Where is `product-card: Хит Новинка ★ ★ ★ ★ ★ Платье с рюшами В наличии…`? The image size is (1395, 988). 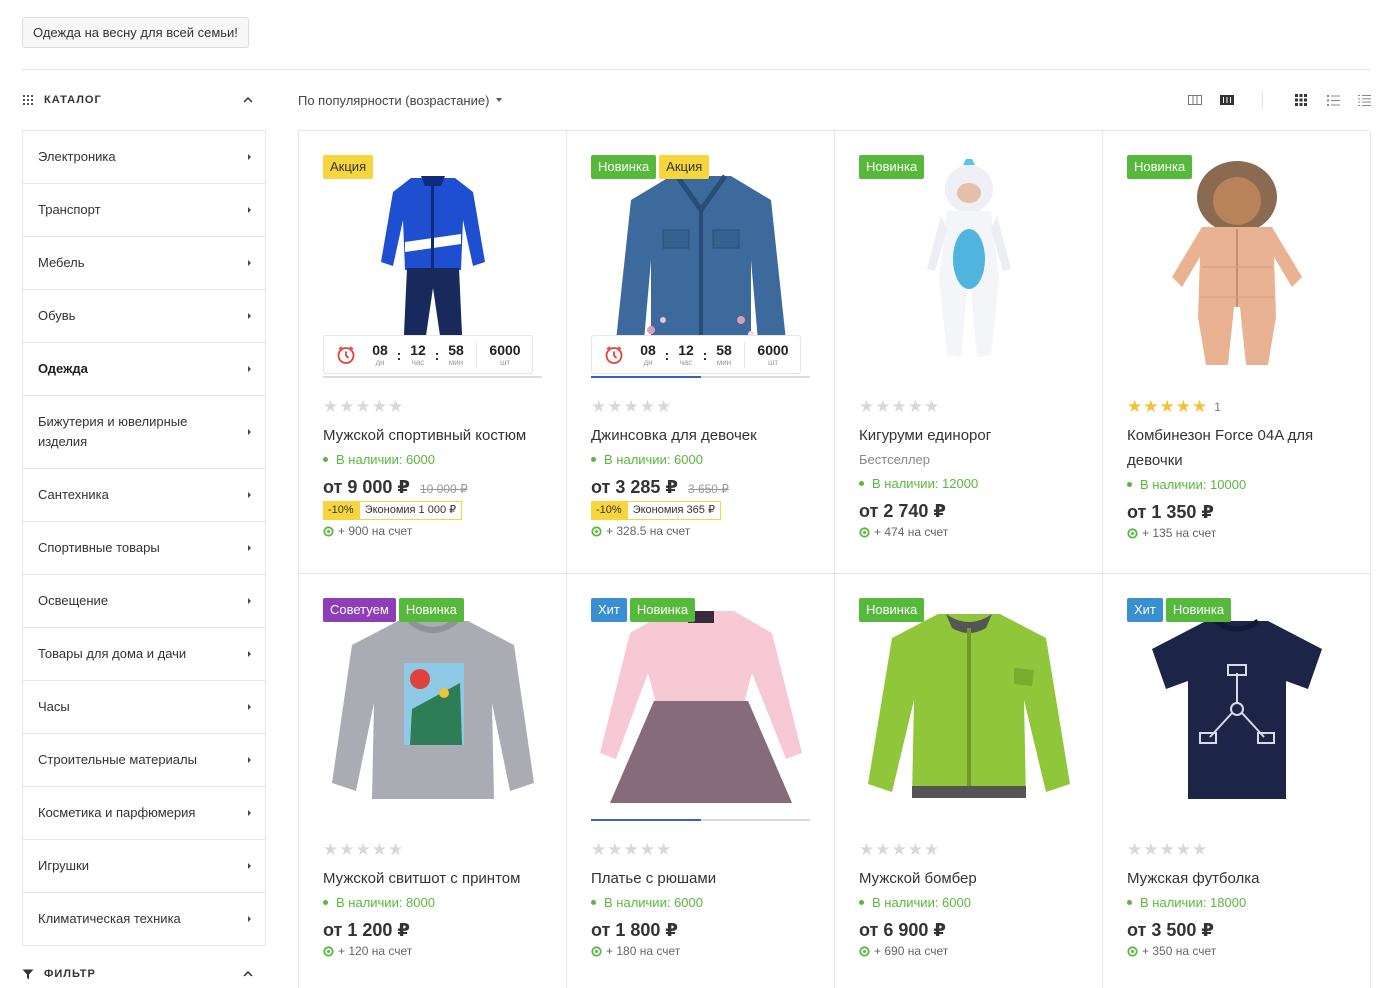 product-card: Хит Новинка ★ ★ ★ ★ ★ Платье с рюшами В наличии… is located at coordinates (701, 781).